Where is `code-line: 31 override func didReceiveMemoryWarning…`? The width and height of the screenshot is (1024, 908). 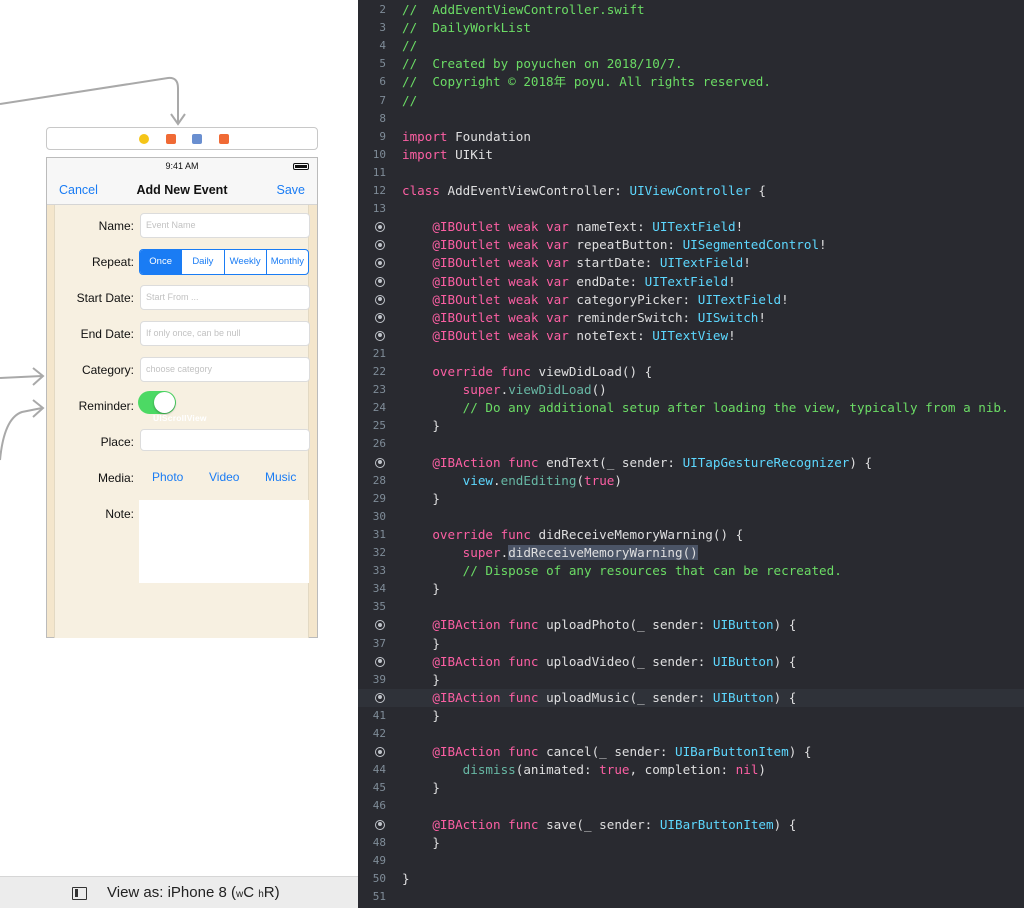 code-line: 31 override func didReceiveMemoryWarning… is located at coordinates (691, 535).